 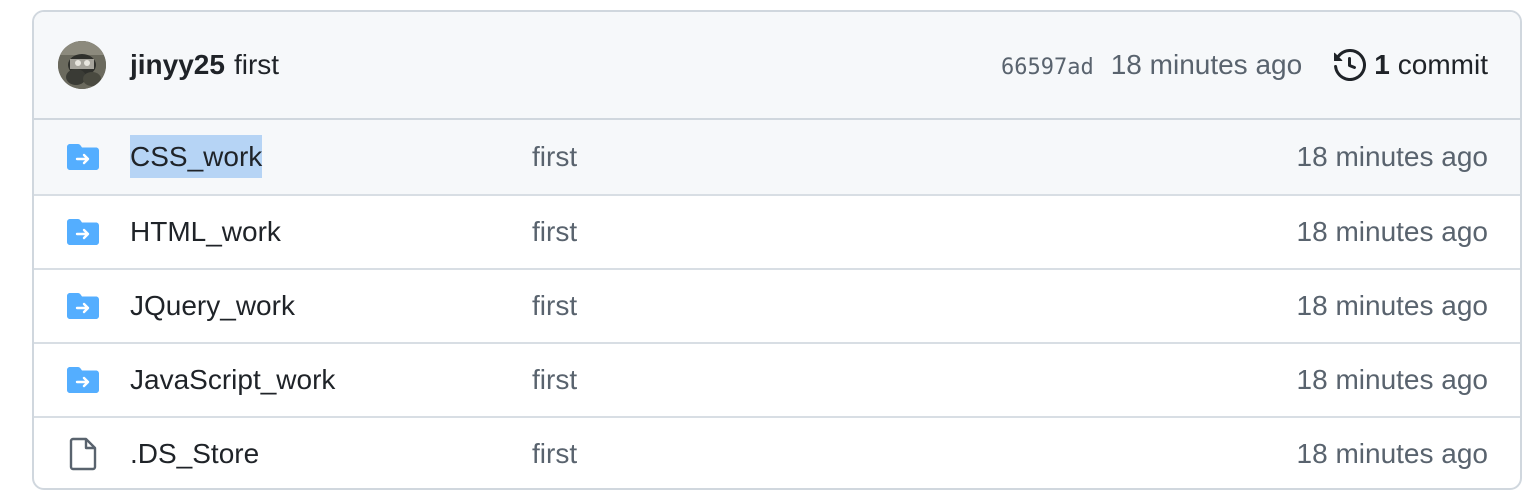 I want to click on commit-label: commit, so click(x=1442, y=64).